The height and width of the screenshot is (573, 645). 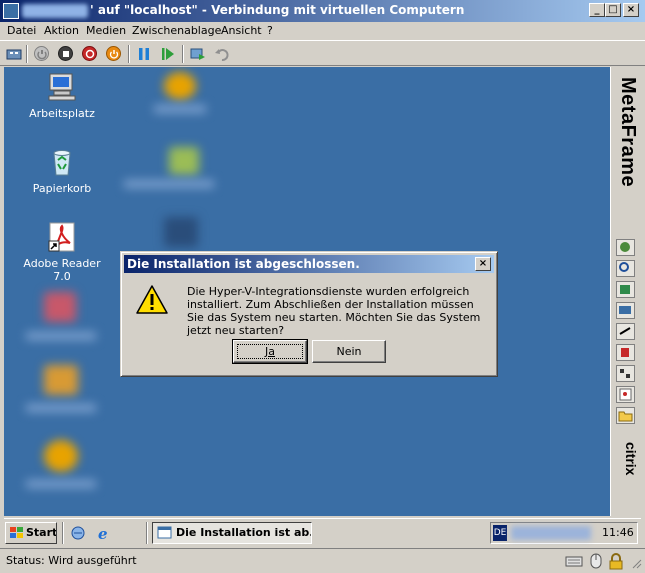 I want to click on resume-icon, so click(x=168, y=54).